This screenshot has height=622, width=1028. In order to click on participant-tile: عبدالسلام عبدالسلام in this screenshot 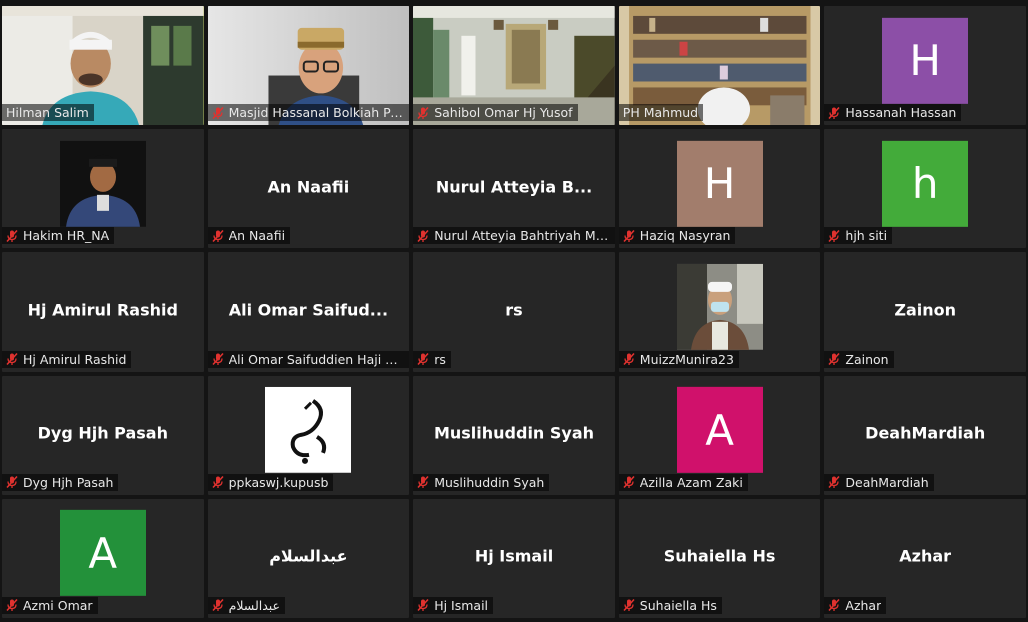, I will do `click(308, 558)`.